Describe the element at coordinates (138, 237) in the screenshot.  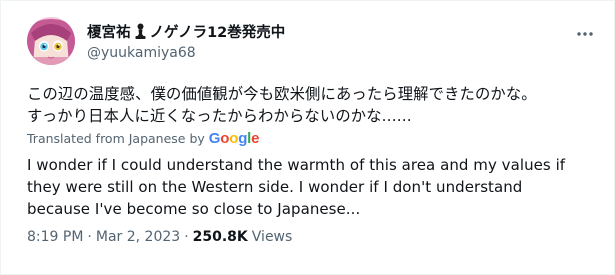
I see `tweet-date: Mar 2, 2023` at that location.